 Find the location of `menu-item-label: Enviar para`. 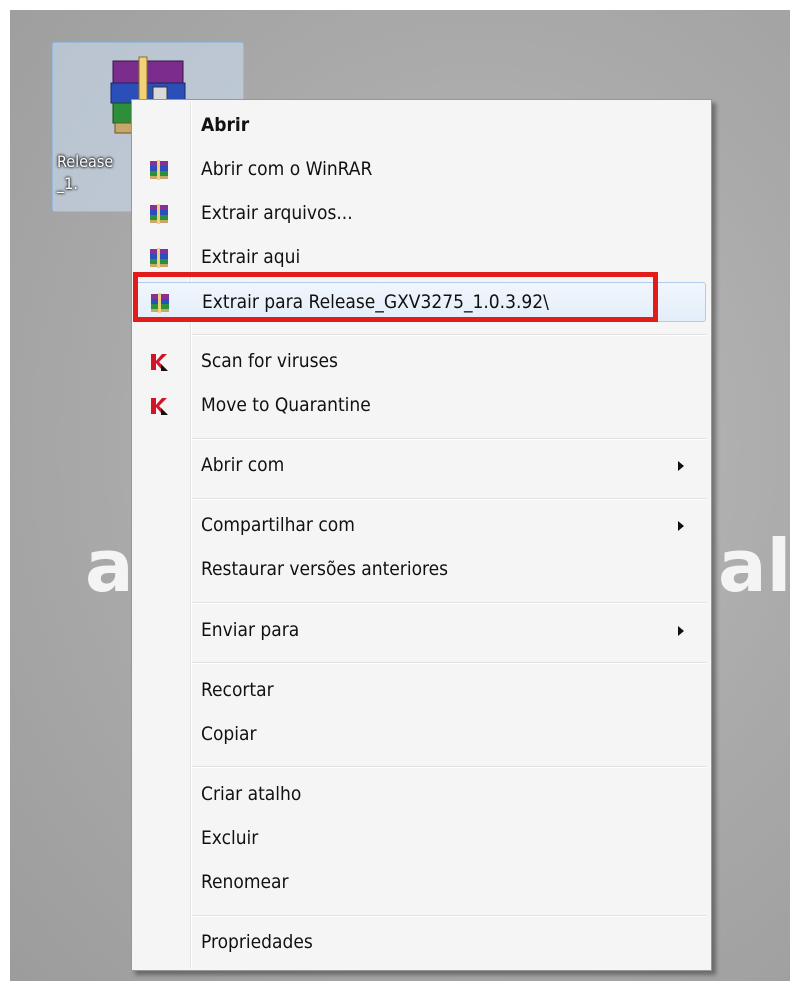

menu-item-label: Enviar para is located at coordinates (250, 630).